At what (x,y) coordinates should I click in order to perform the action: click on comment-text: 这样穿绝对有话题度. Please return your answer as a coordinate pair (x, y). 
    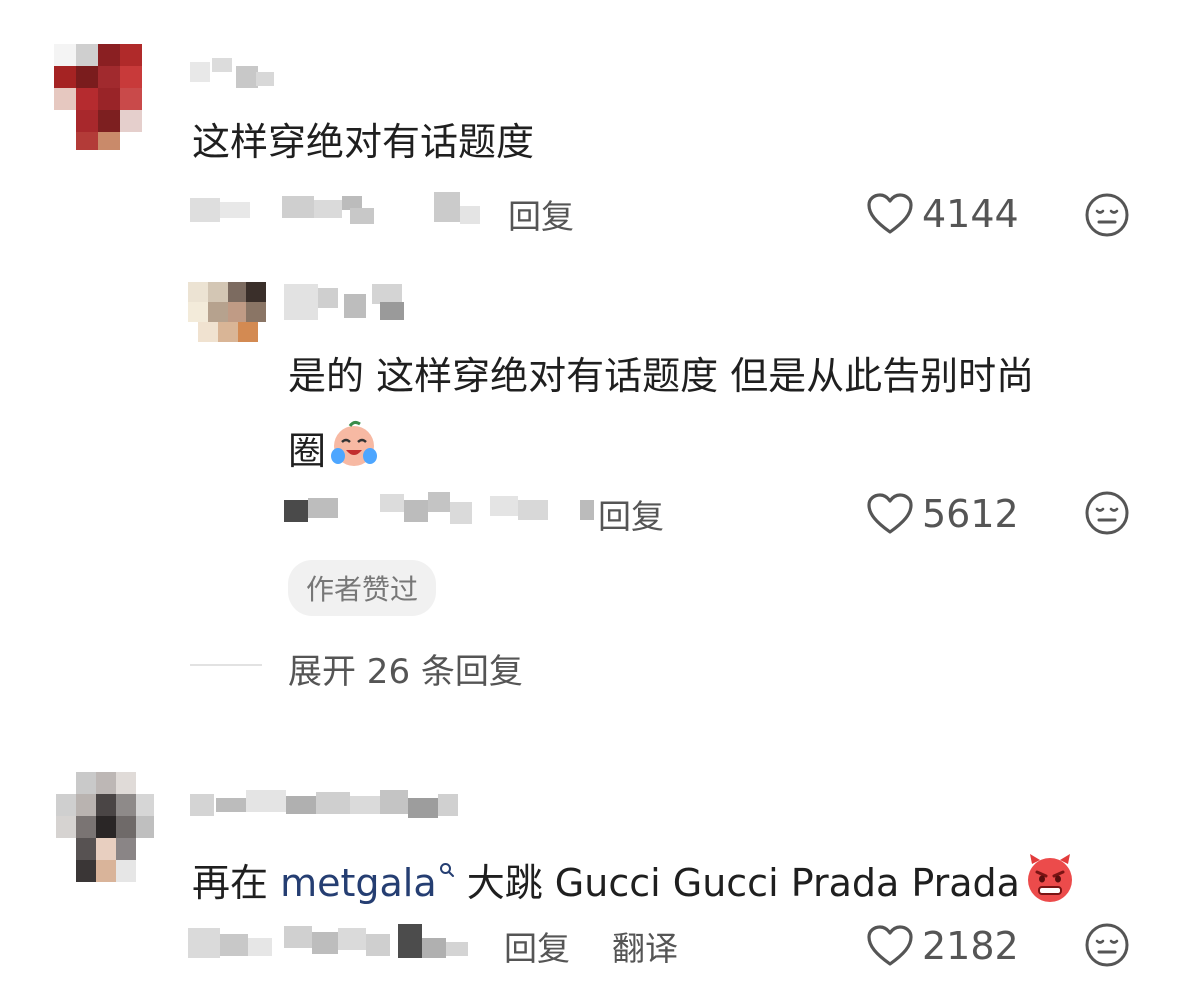
    Looking at the image, I should click on (363, 142).